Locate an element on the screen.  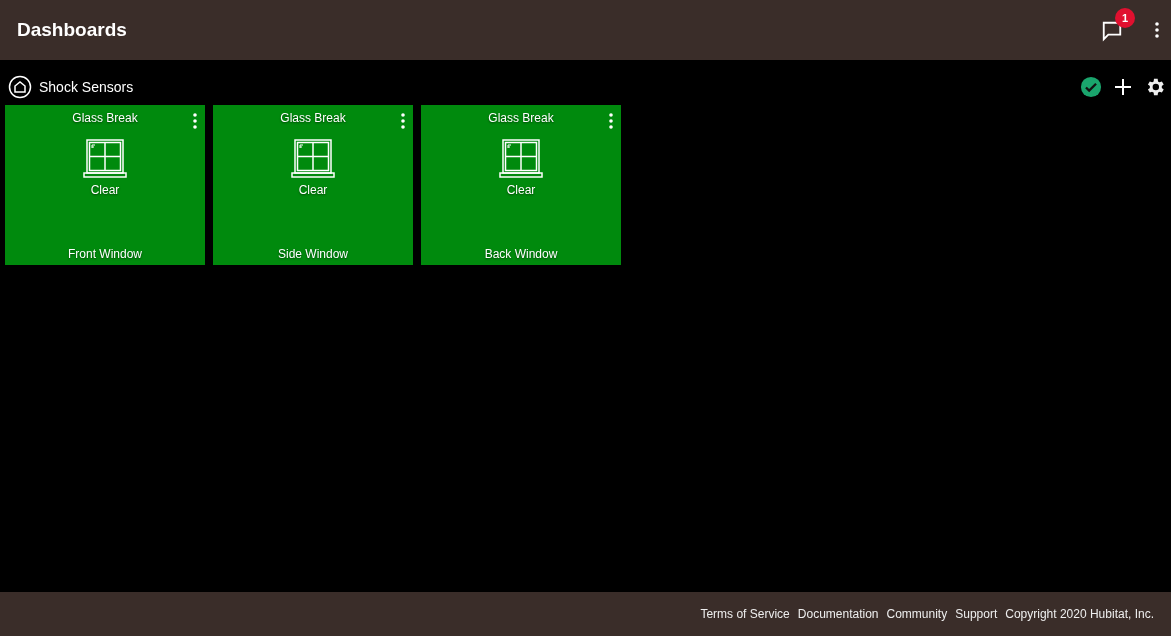
page-title: Dashboards is located at coordinates (72, 30).